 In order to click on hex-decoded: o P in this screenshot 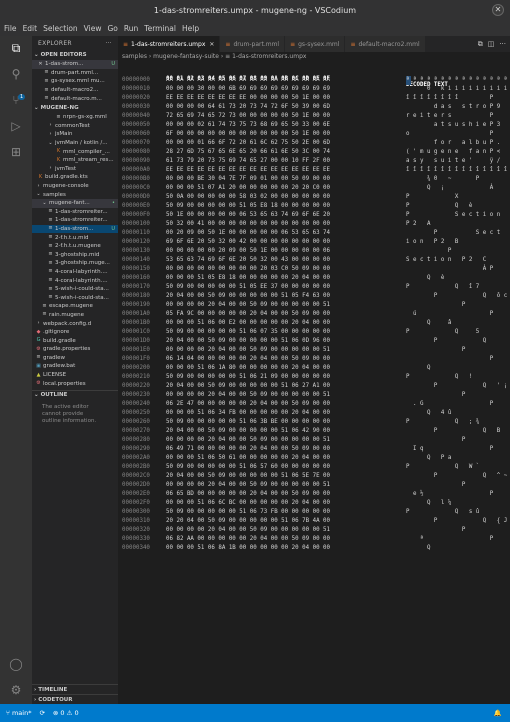, I will do `click(449, 134)`.